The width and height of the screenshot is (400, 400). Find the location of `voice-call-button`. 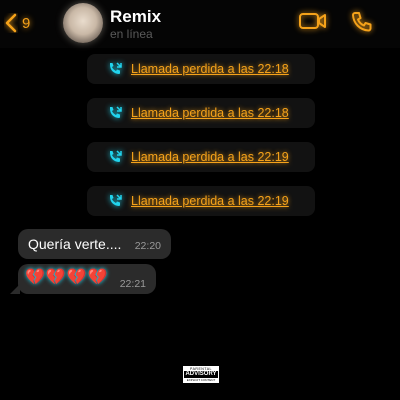

voice-call-button is located at coordinates (362, 22).